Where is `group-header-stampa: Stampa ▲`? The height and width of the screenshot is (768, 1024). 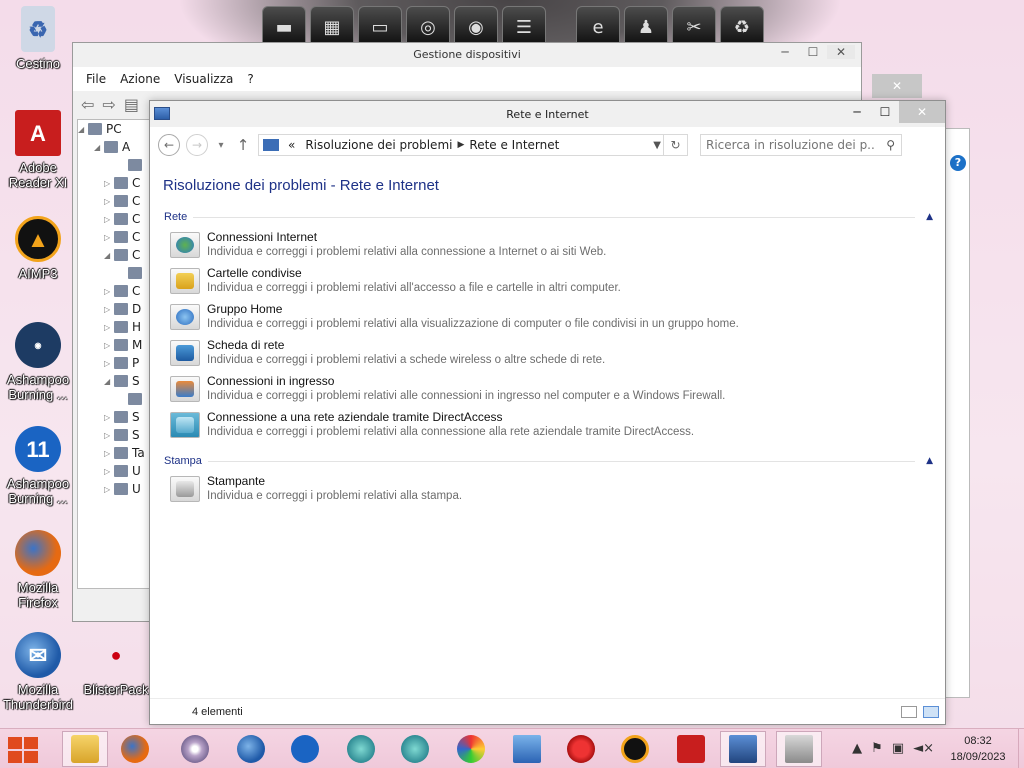
group-header-stampa: Stampa ▲ is located at coordinates (548, 461).